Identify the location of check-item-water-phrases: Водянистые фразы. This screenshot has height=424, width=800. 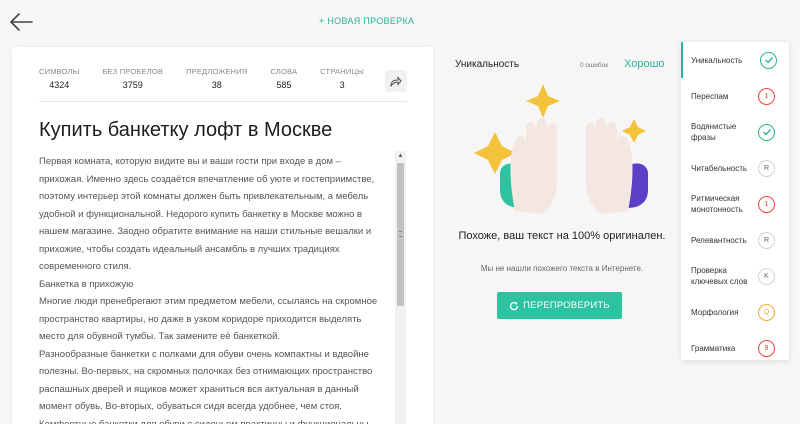
(735, 132).